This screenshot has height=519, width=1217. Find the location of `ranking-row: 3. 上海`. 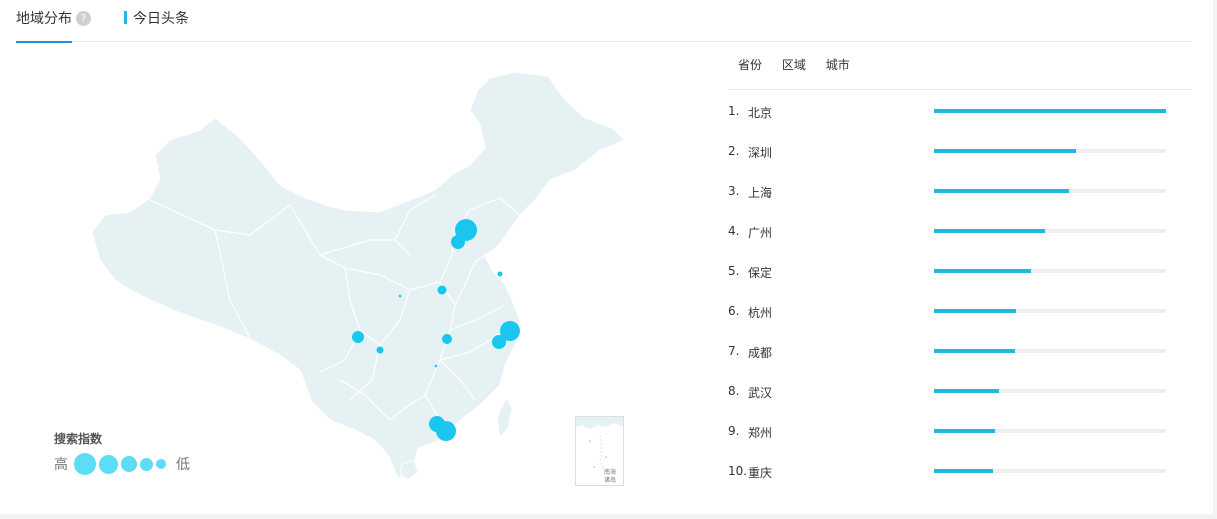

ranking-row: 3. 上海 is located at coordinates (960, 190).